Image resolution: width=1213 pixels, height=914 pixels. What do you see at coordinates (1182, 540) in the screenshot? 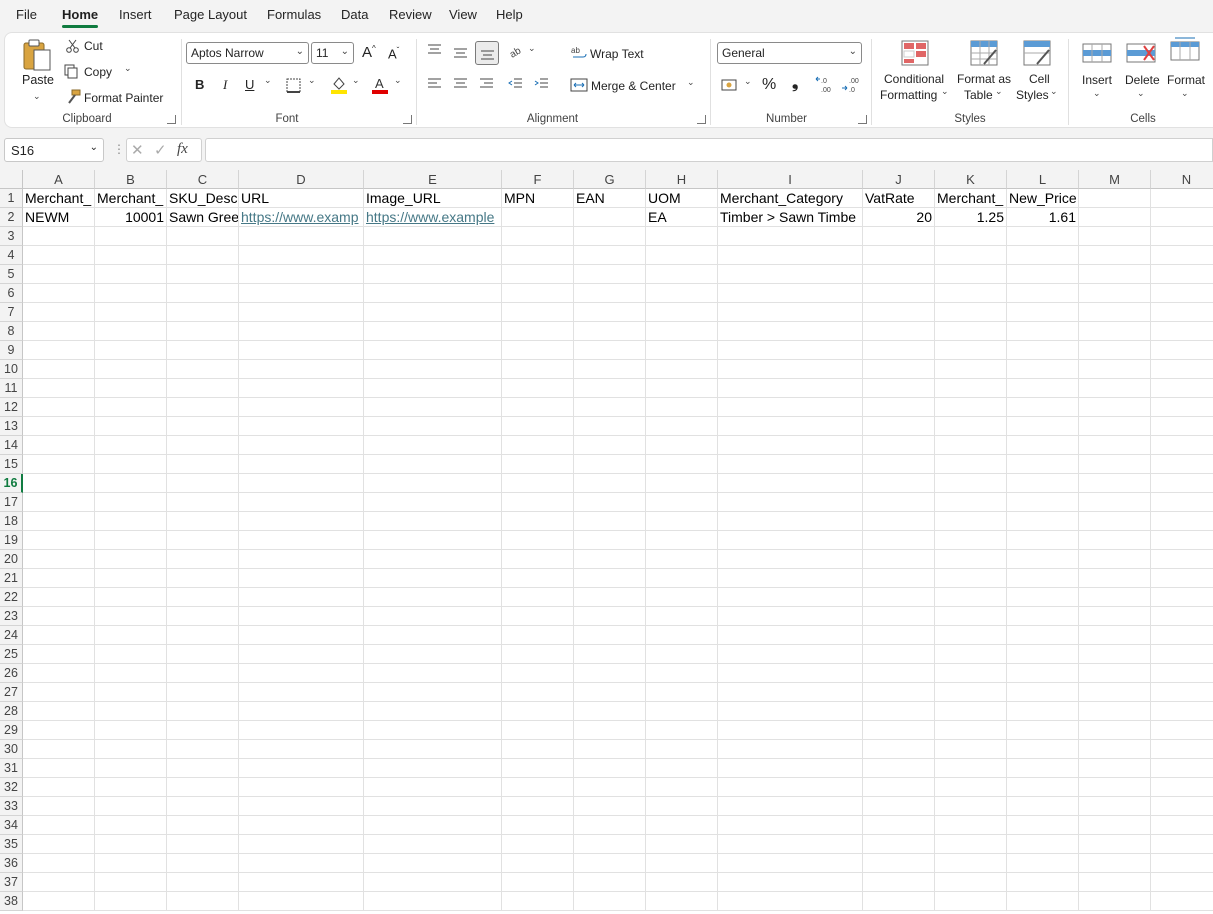
I see `cell-n19` at bounding box center [1182, 540].